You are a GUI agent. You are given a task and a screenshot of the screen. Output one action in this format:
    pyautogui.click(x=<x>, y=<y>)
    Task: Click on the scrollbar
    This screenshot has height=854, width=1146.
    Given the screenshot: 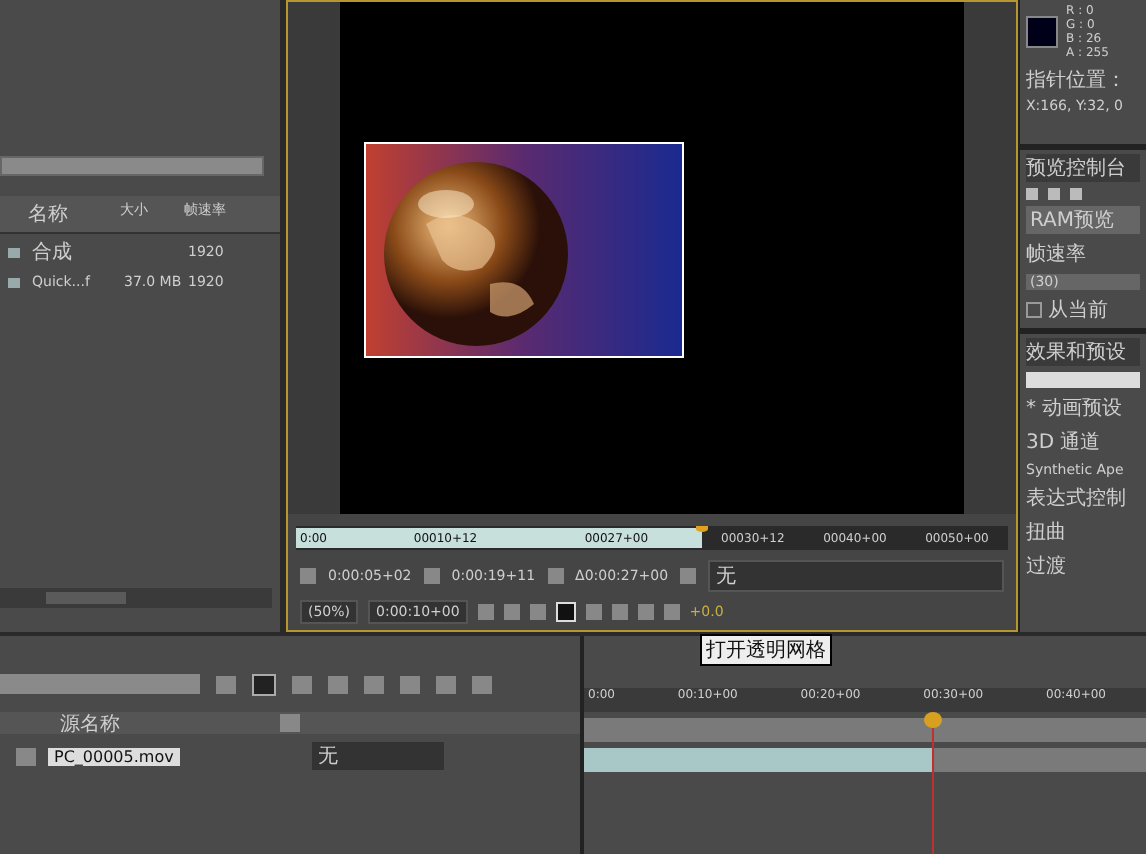 What is the action you would take?
    pyautogui.click(x=136, y=598)
    